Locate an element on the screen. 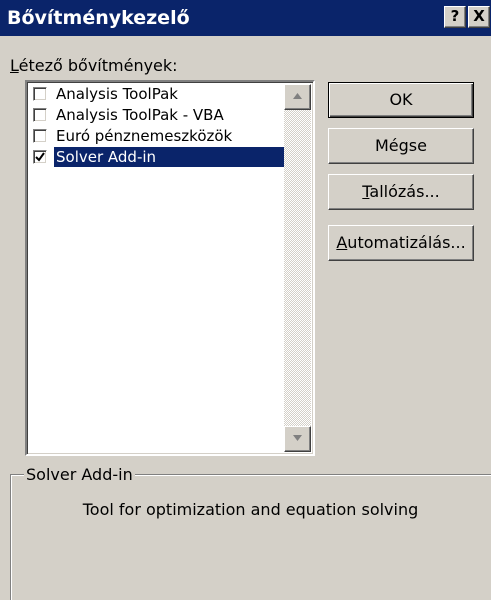 The width and height of the screenshot is (491, 600). addins-label-accel: L is located at coordinates (14, 65).